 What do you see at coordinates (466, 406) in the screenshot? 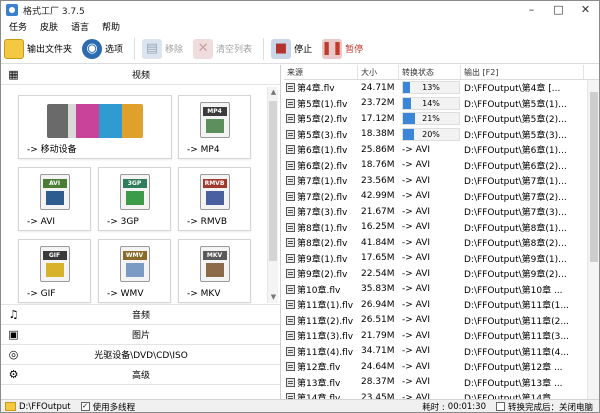
I see `elapsed-time: 00:01:30` at bounding box center [466, 406].